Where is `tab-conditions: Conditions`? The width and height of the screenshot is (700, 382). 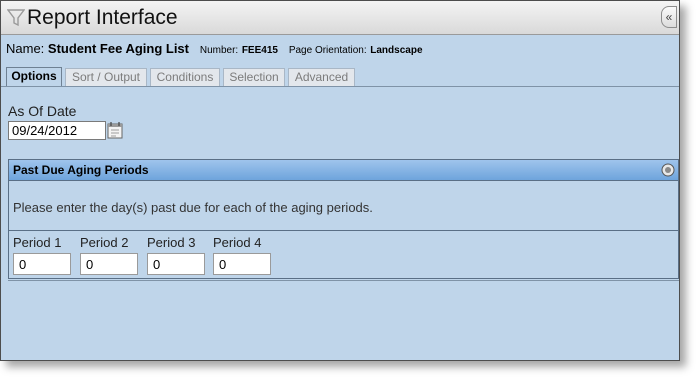 tab-conditions: Conditions is located at coordinates (185, 77).